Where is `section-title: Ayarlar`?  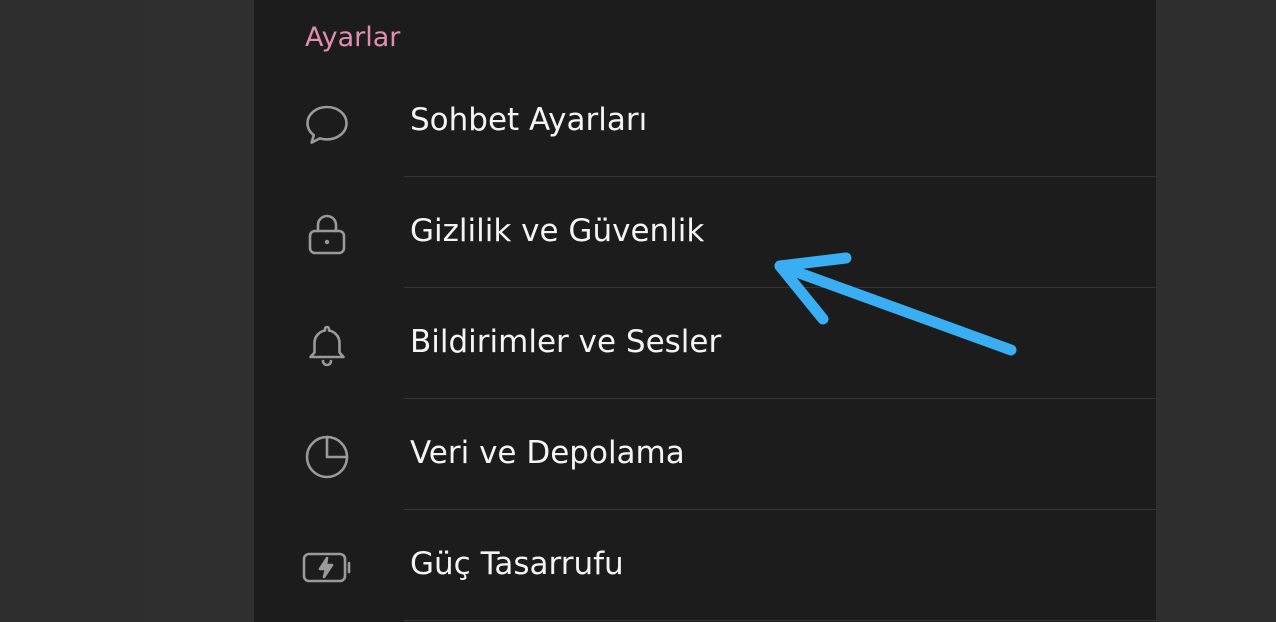 section-title: Ayarlar is located at coordinates (353, 37).